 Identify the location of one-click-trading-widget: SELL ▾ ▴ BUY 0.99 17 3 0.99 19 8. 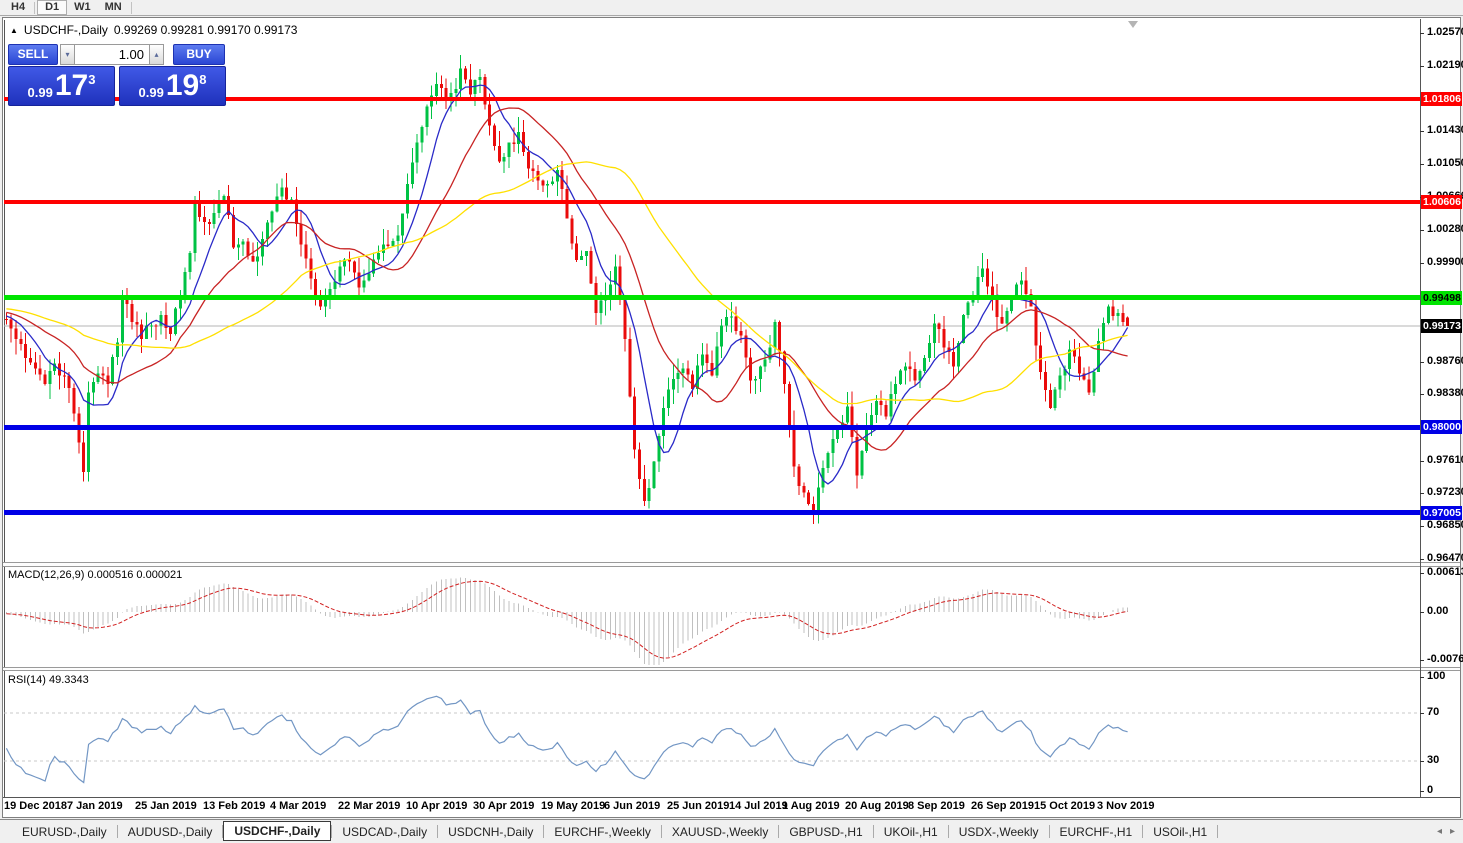
(117, 75).